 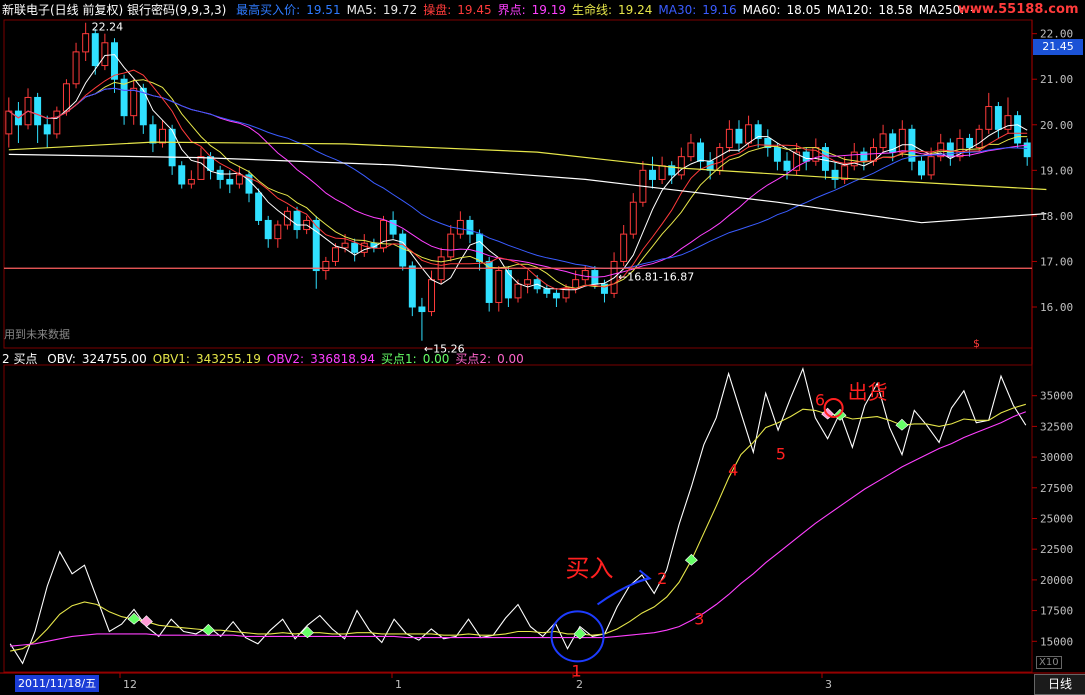 I want to click on obv-title: 2 买点, so click(x=20, y=359).